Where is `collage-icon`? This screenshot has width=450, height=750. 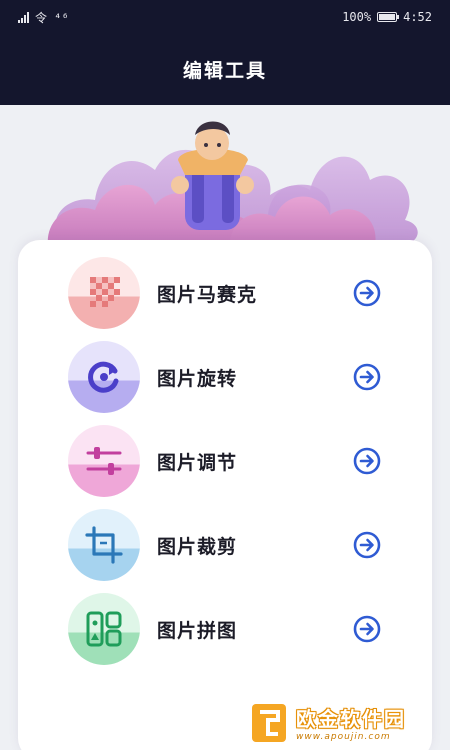
collage-icon is located at coordinates (104, 629).